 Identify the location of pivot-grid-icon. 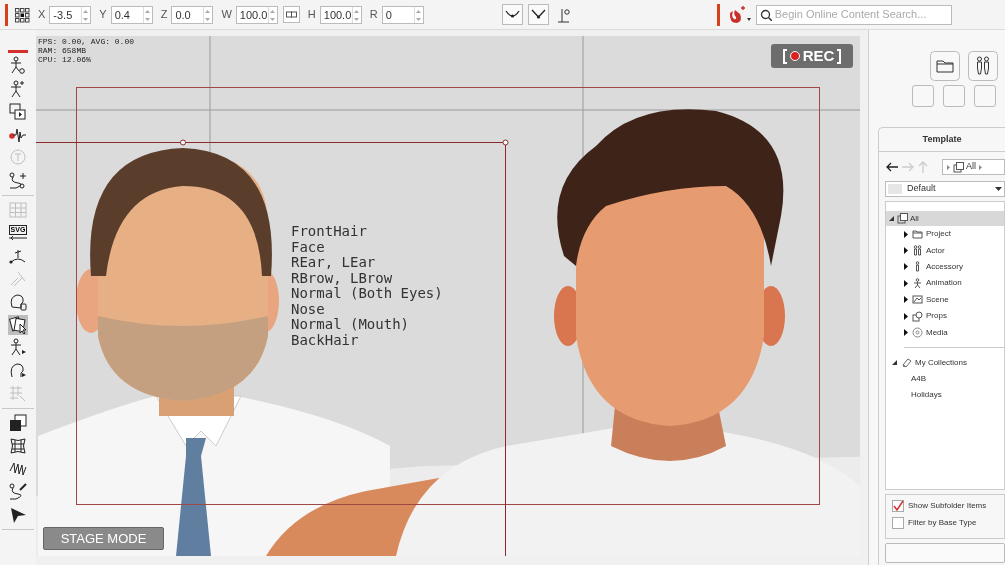
(22, 14).